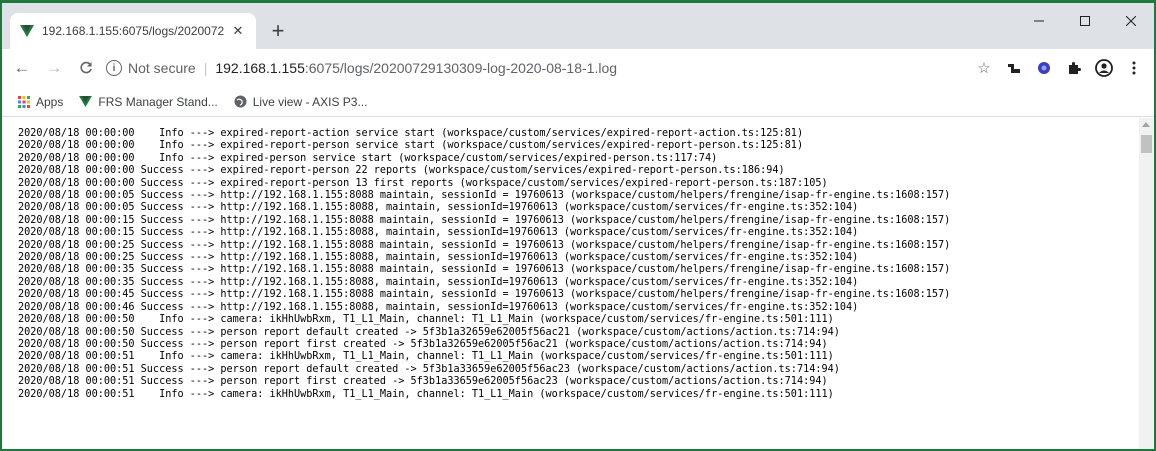 The height and width of the screenshot is (451, 1156). Describe the element at coordinates (1039, 21) in the screenshot. I see `minimize-button` at that location.